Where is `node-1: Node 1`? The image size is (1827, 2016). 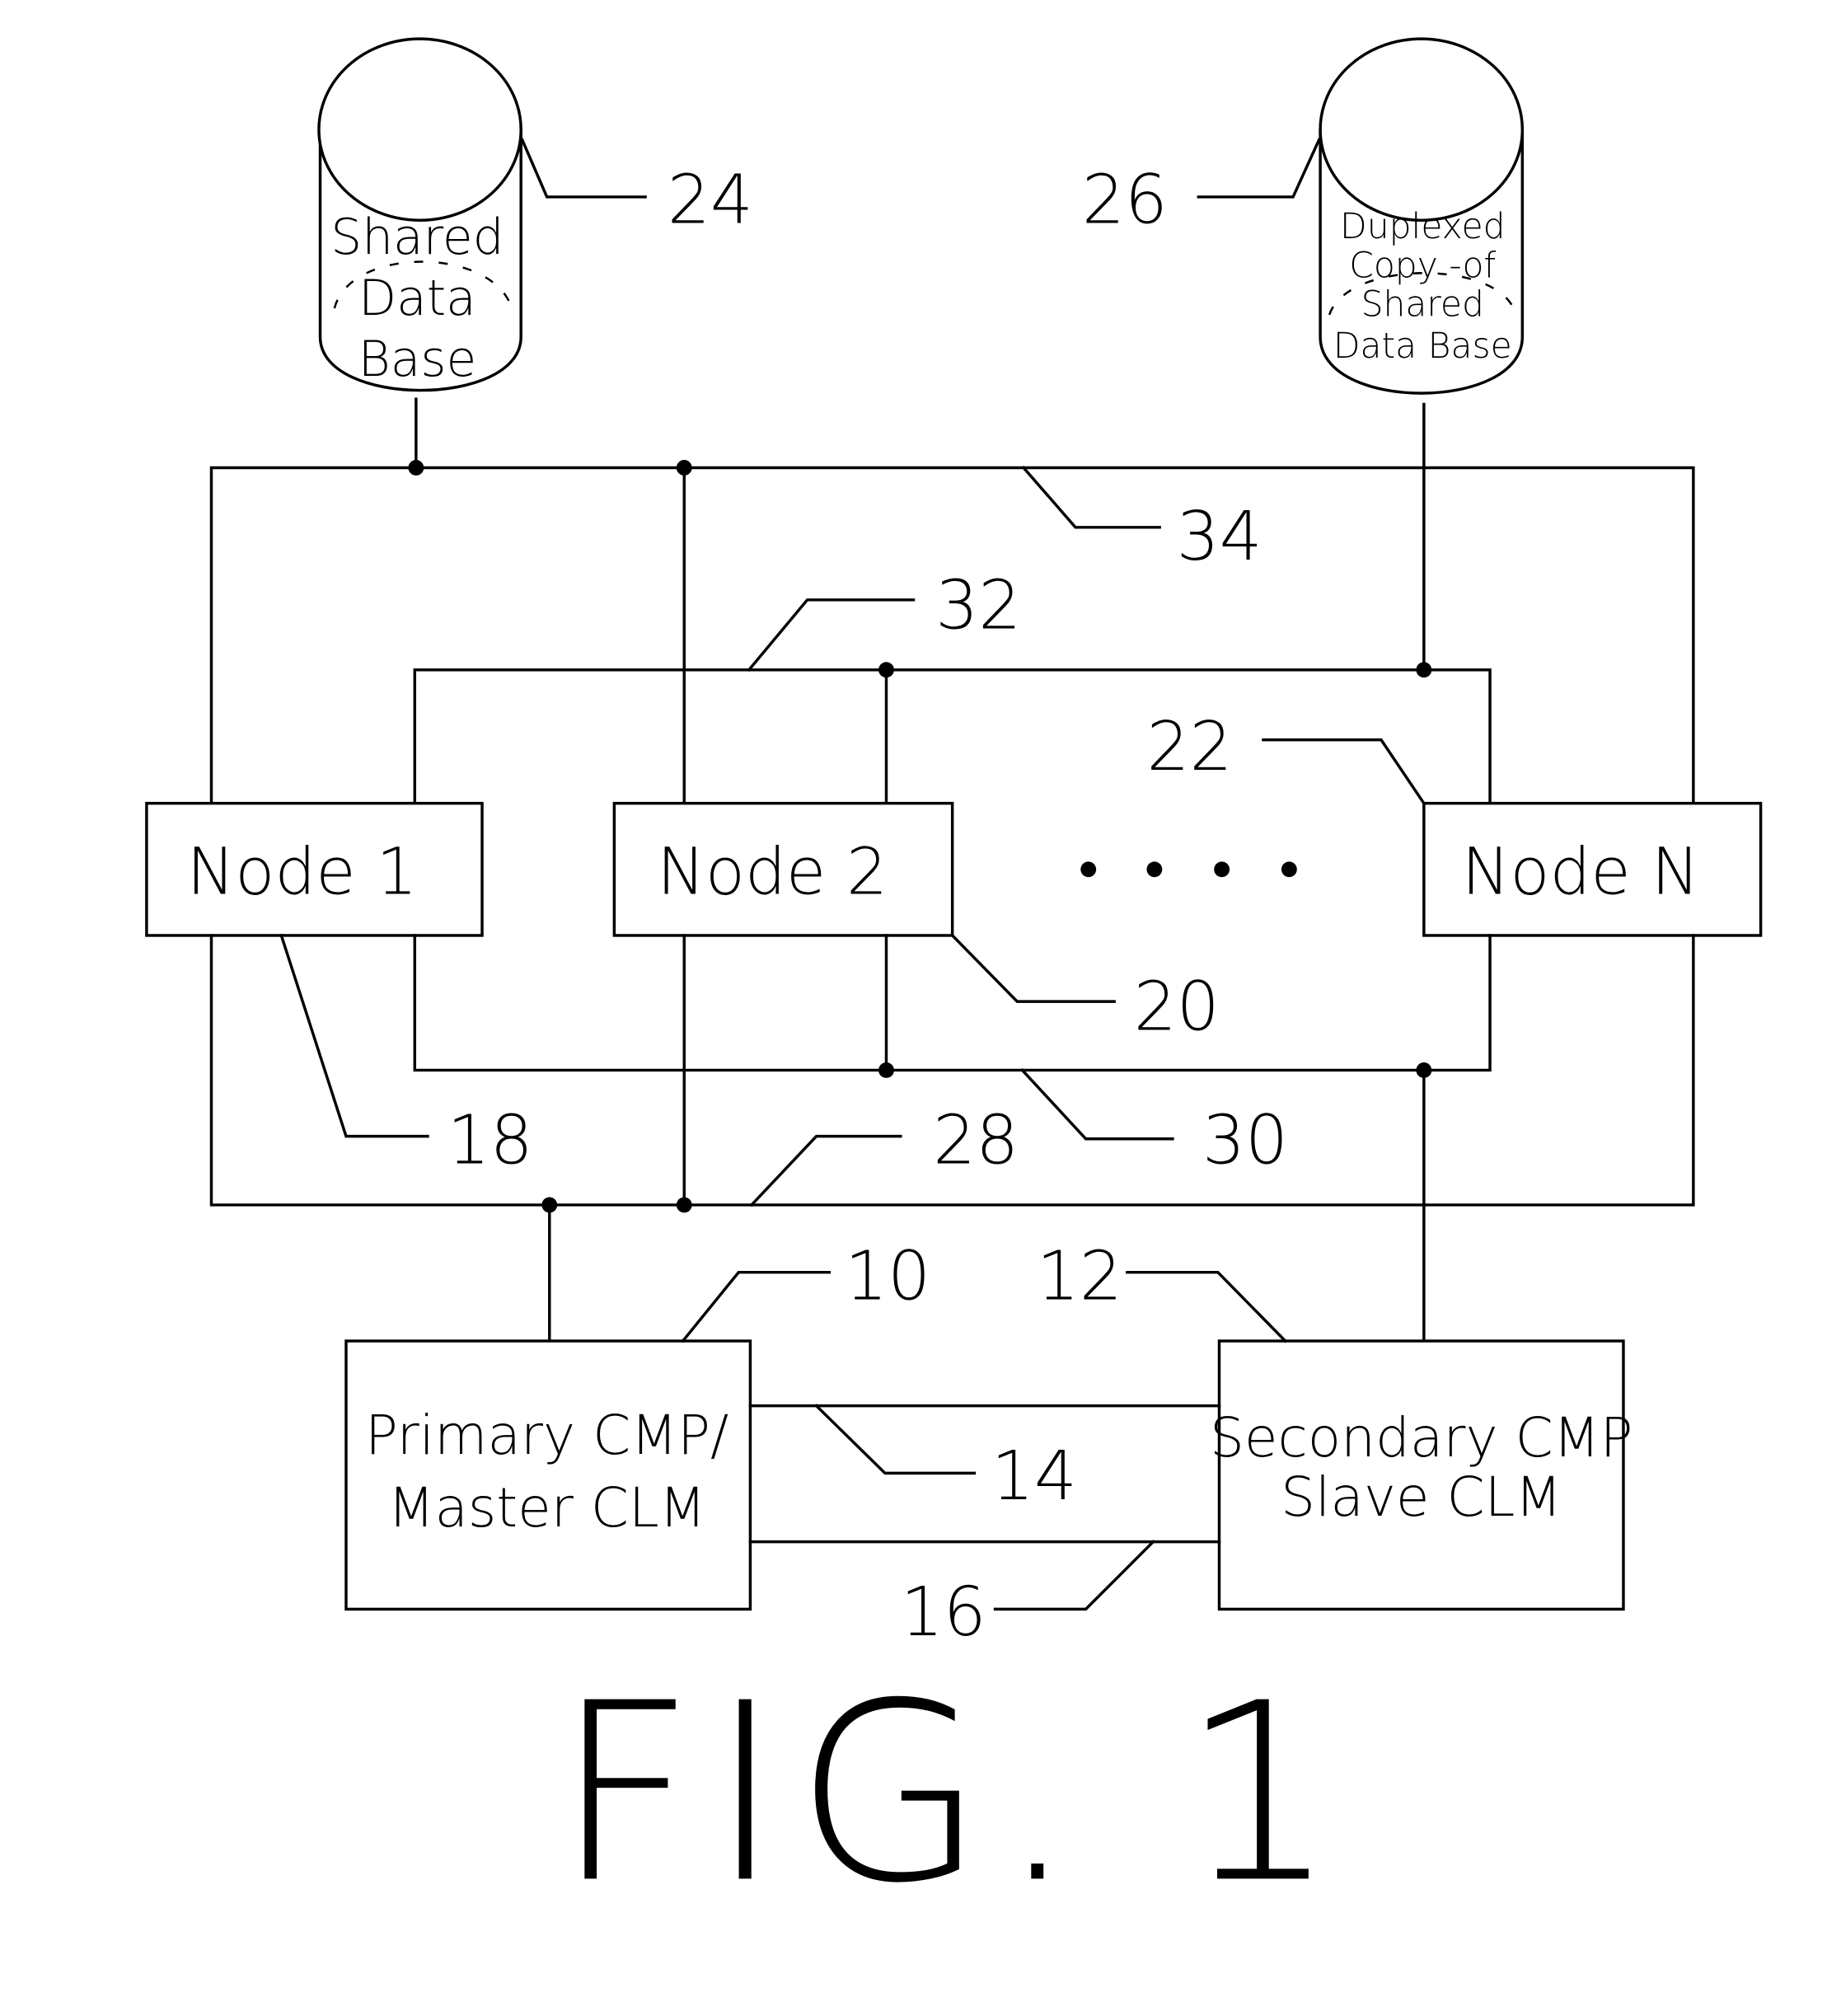 node-1: Node 1 is located at coordinates (314, 869).